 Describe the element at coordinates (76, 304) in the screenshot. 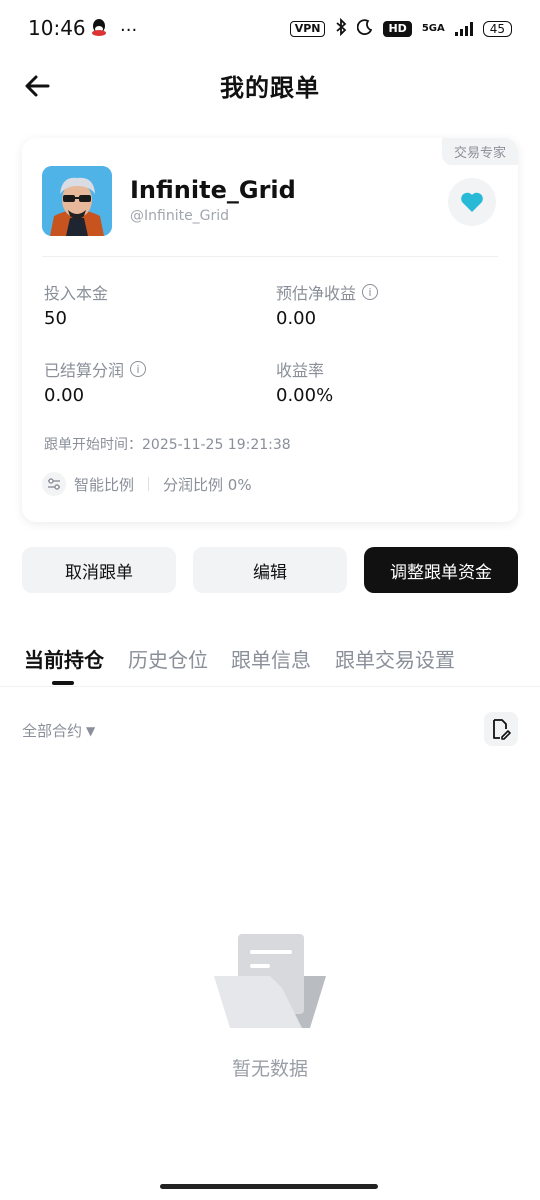

I see `stat-principal: 投入本金 50` at that location.